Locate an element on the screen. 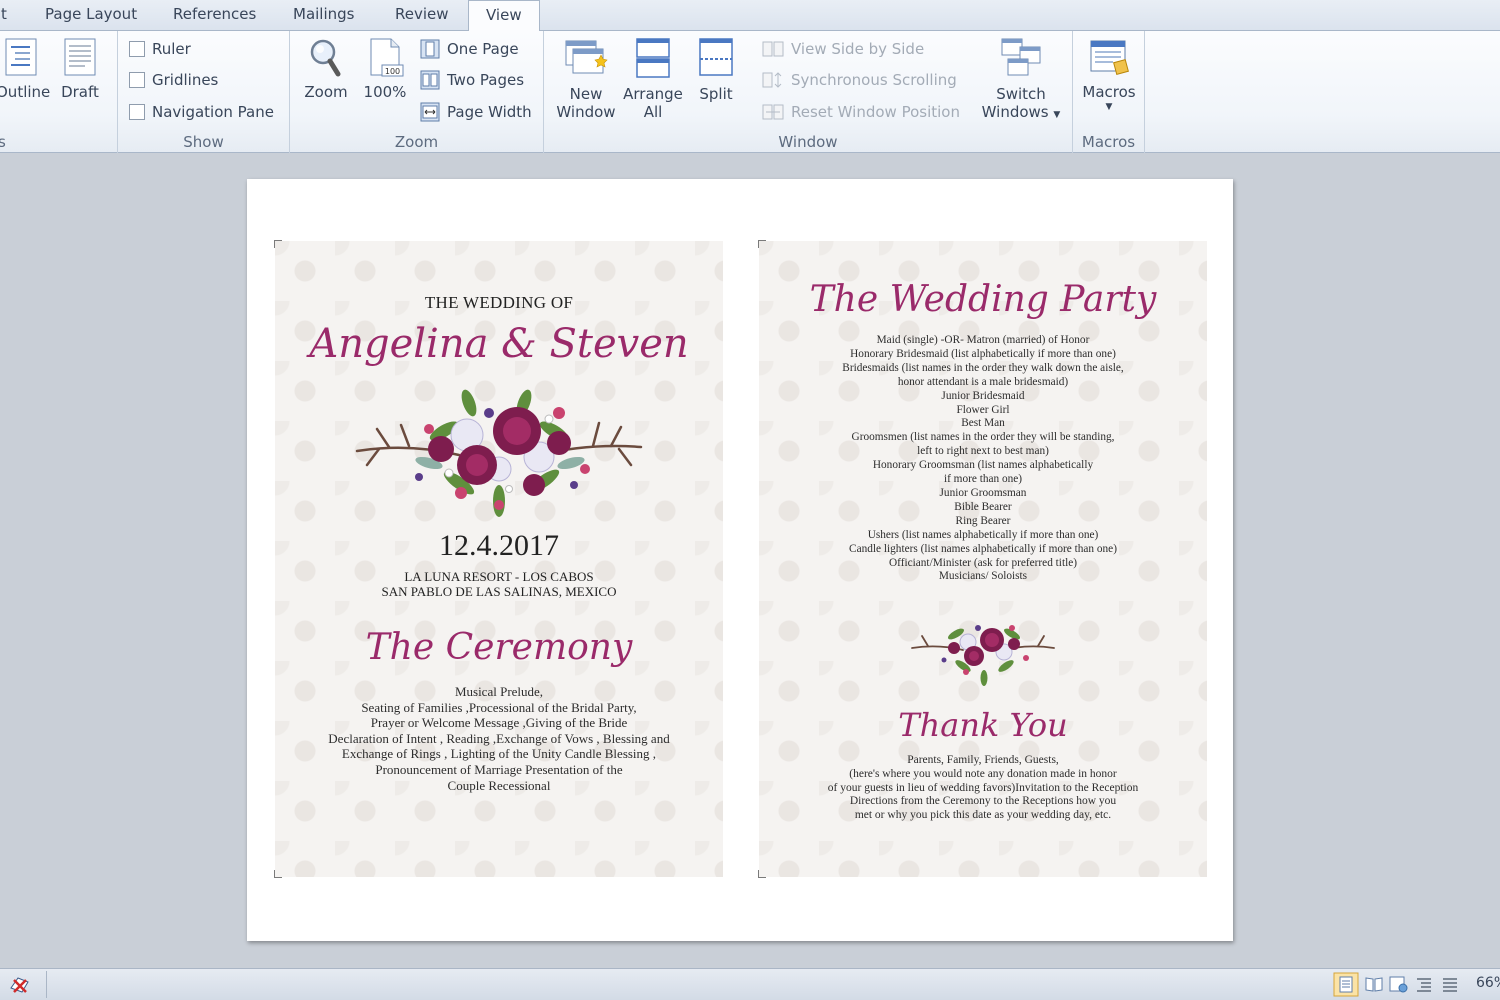  tab-file-partial: t is located at coordinates (7, 15).